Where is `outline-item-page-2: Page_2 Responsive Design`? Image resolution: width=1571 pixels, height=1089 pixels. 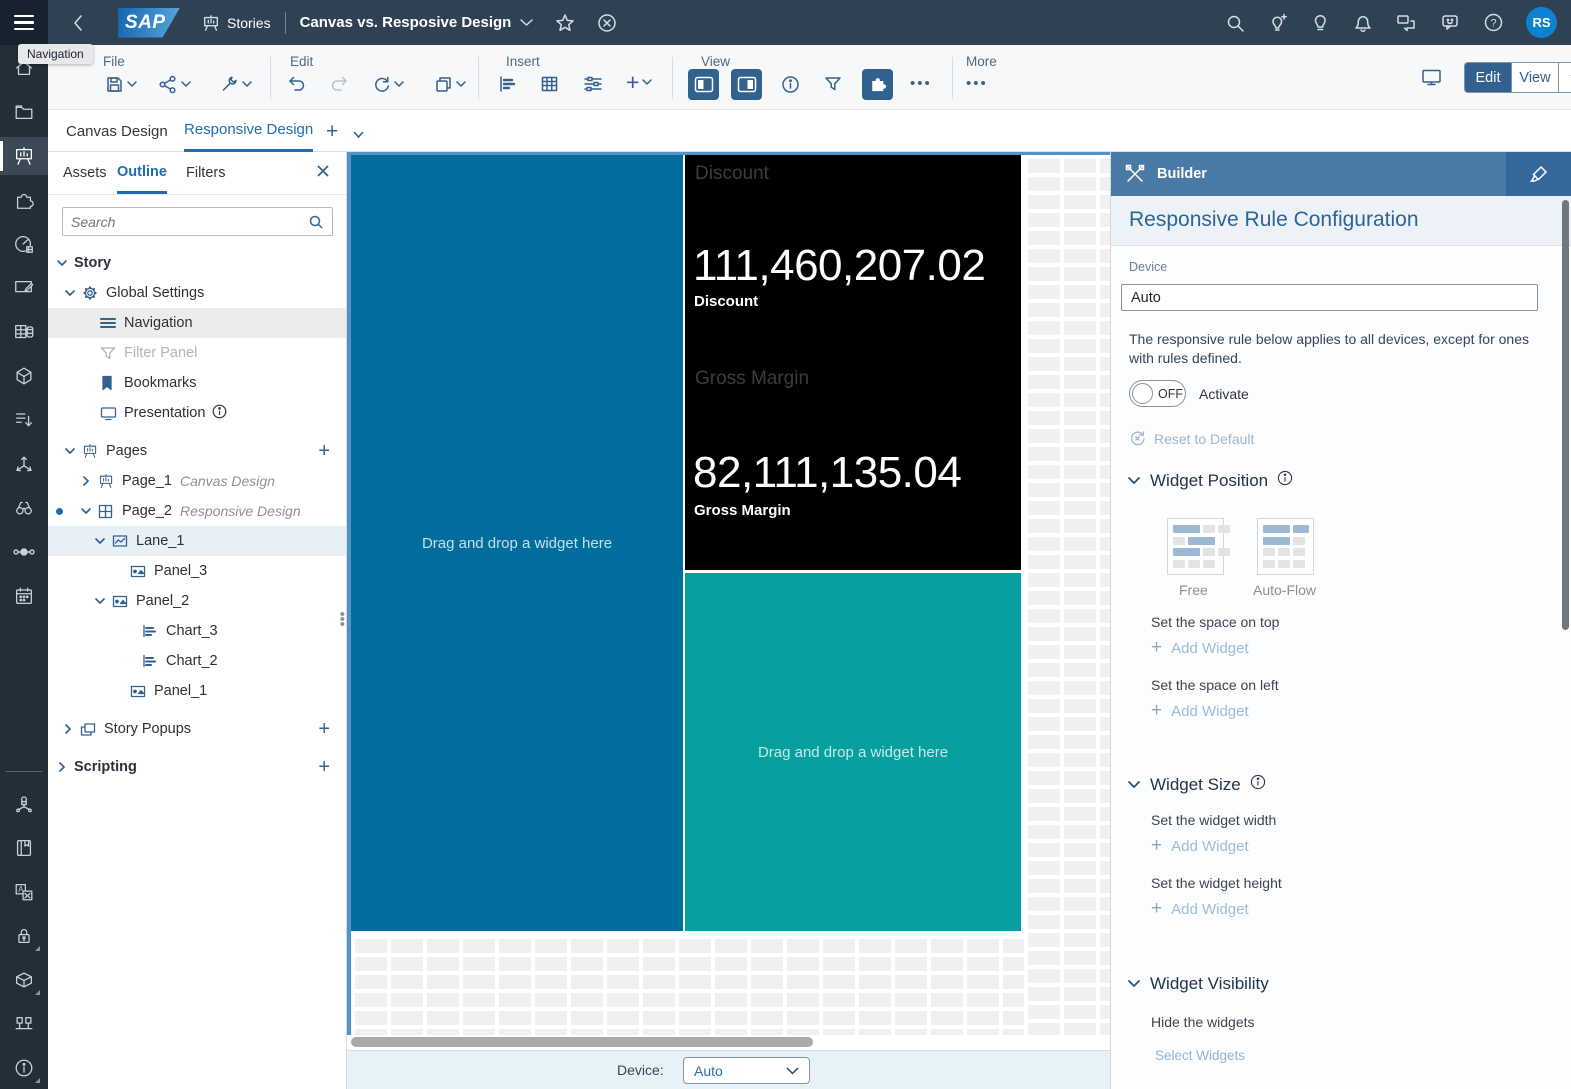 outline-item-page-2: Page_2 Responsive Design is located at coordinates (197, 511).